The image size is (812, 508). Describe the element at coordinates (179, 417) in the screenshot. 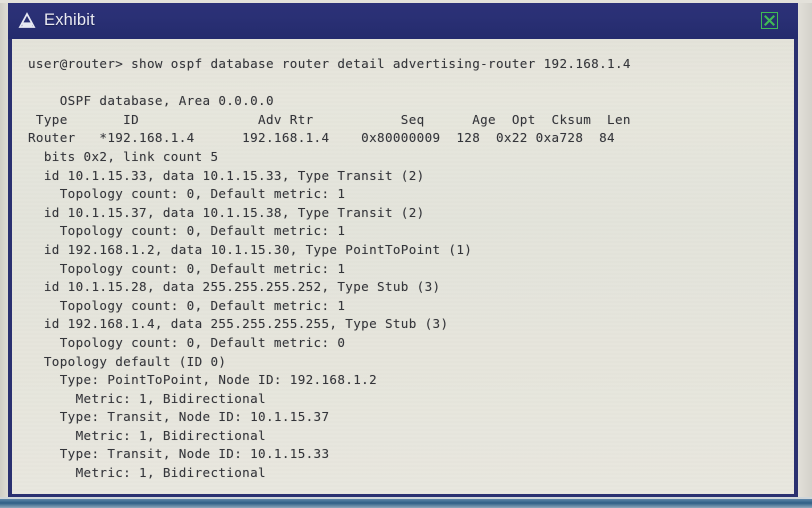

I see `terminal-line: Type: Transit, Node ID: 10.1.15.37` at that location.